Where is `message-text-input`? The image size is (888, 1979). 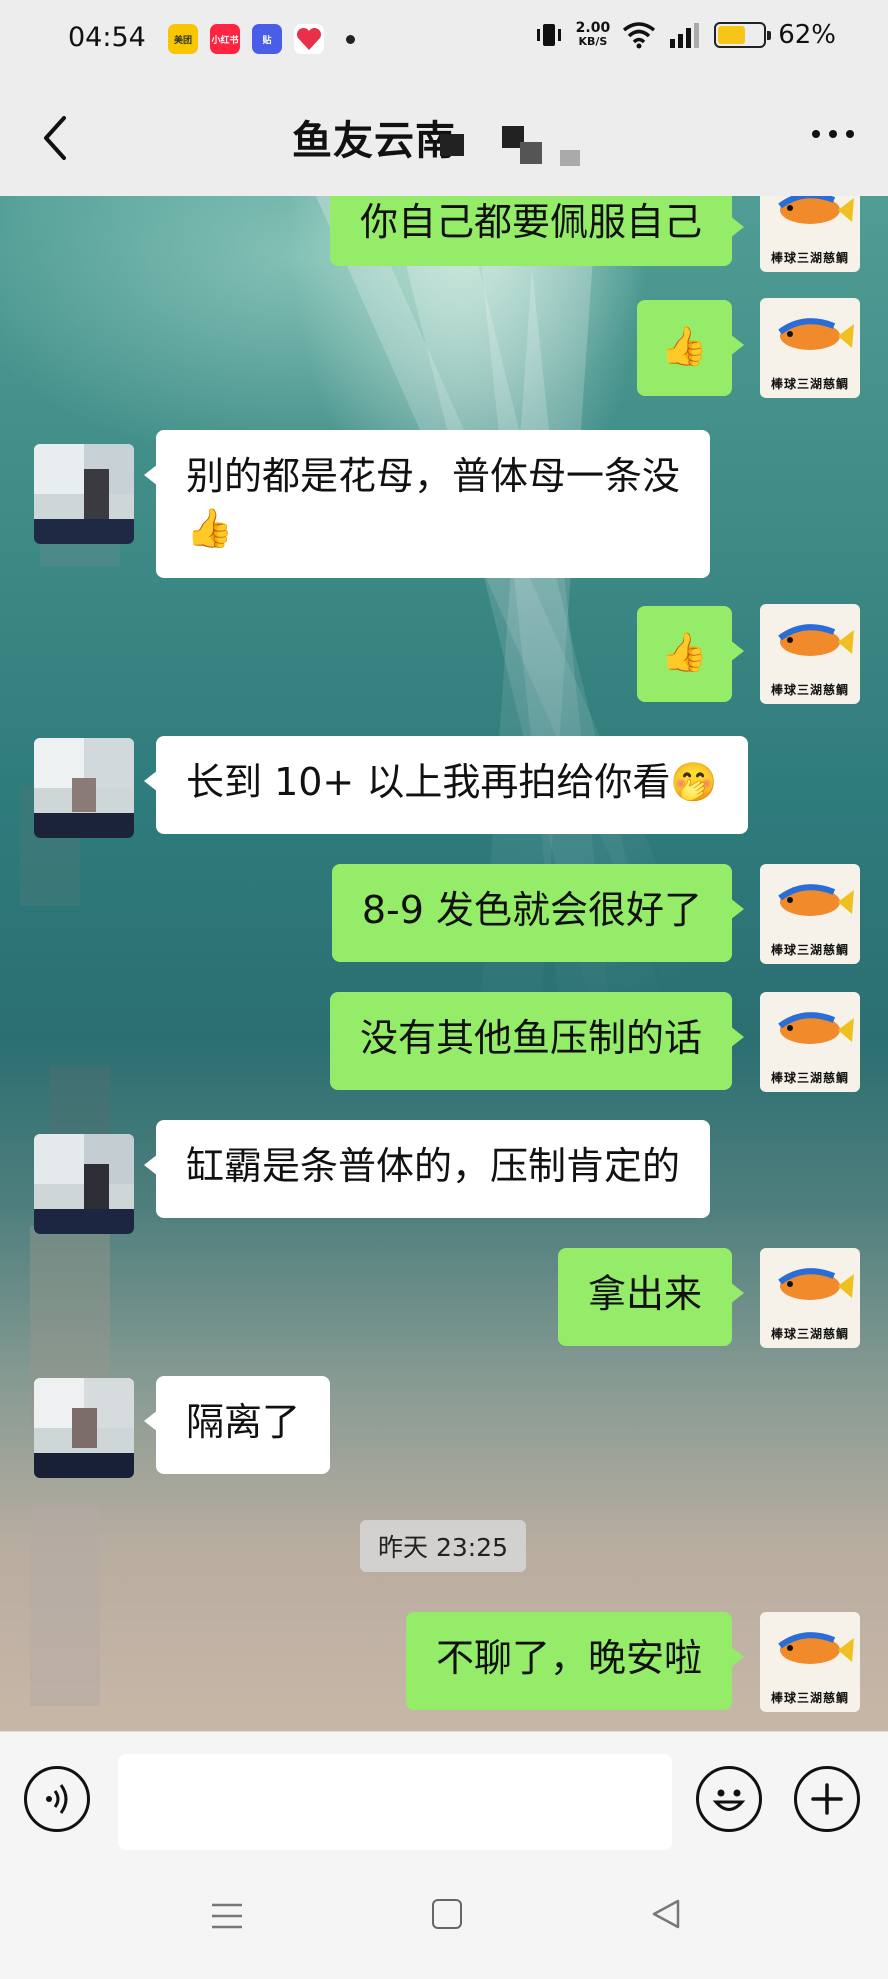 message-text-input is located at coordinates (395, 1802).